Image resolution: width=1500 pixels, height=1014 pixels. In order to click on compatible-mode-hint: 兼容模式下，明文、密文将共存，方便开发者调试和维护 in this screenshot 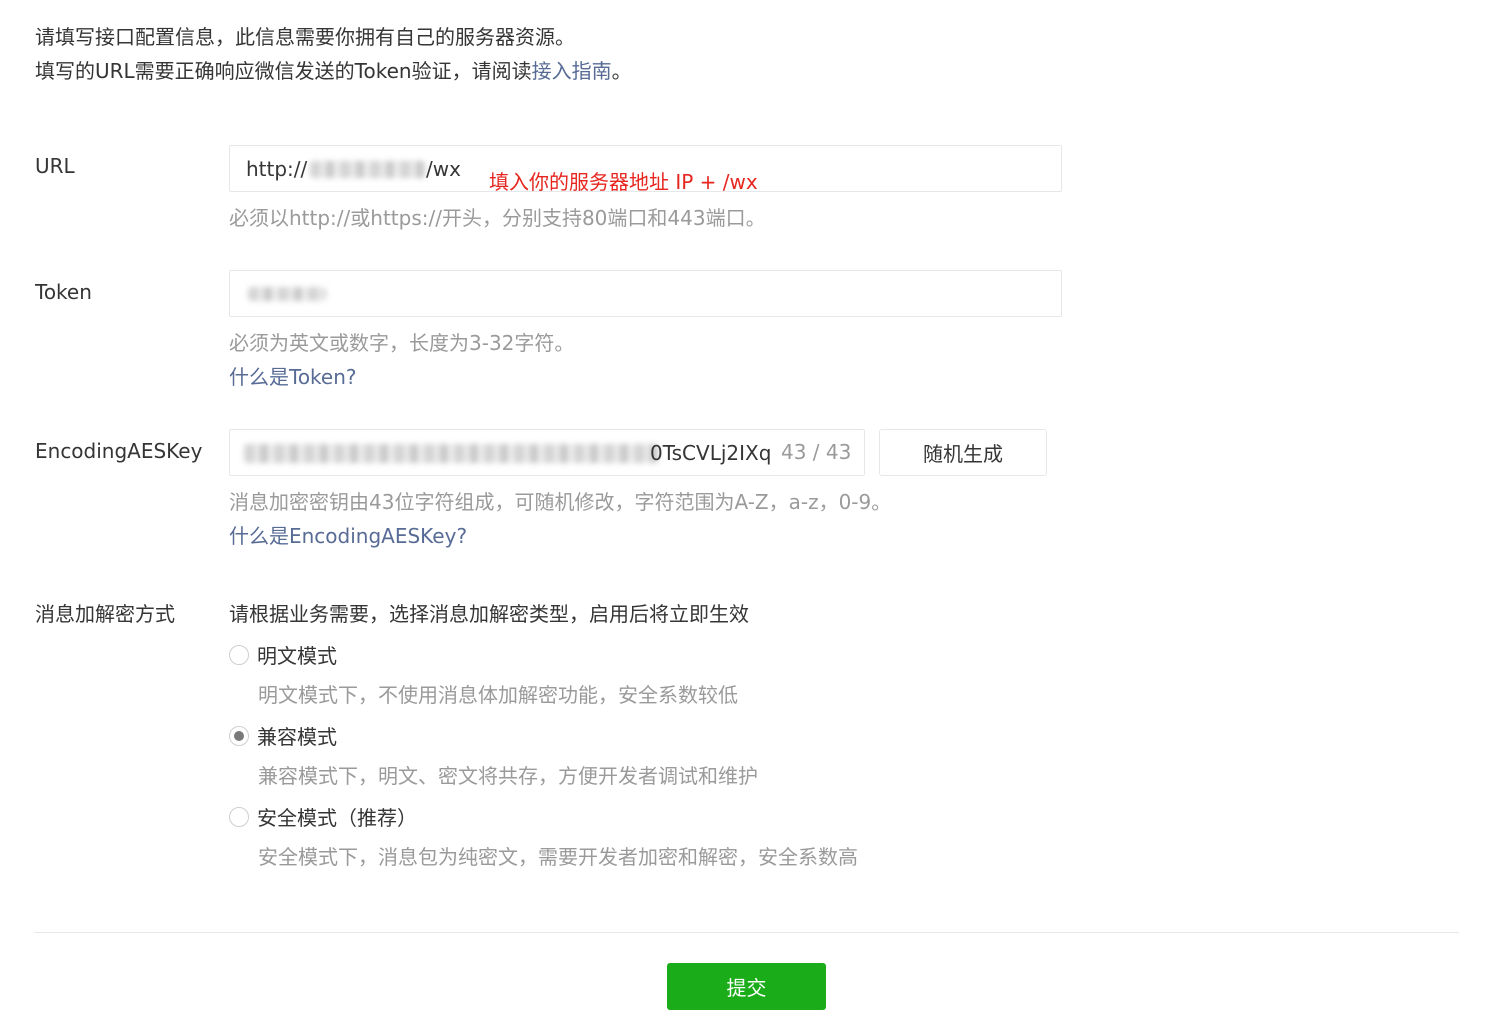, I will do `click(508, 776)`.